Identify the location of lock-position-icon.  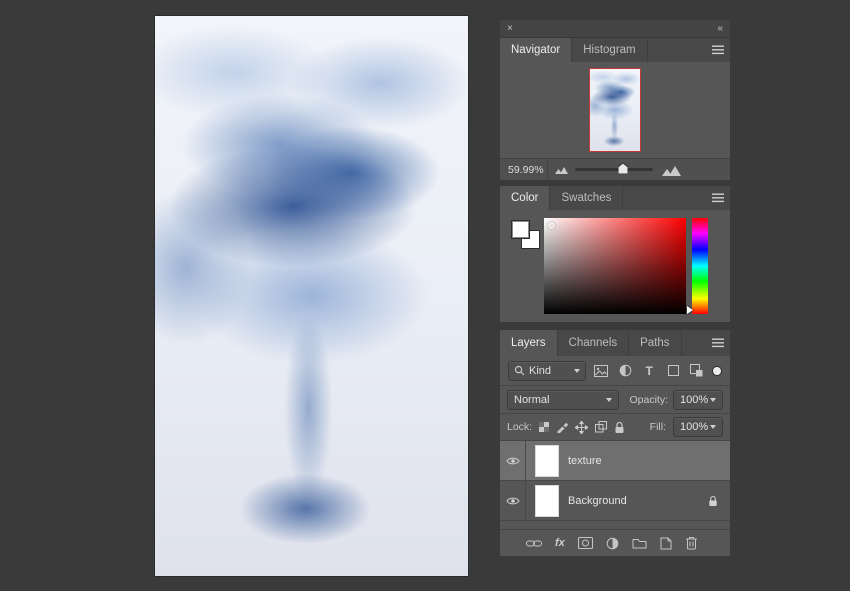
(582, 427).